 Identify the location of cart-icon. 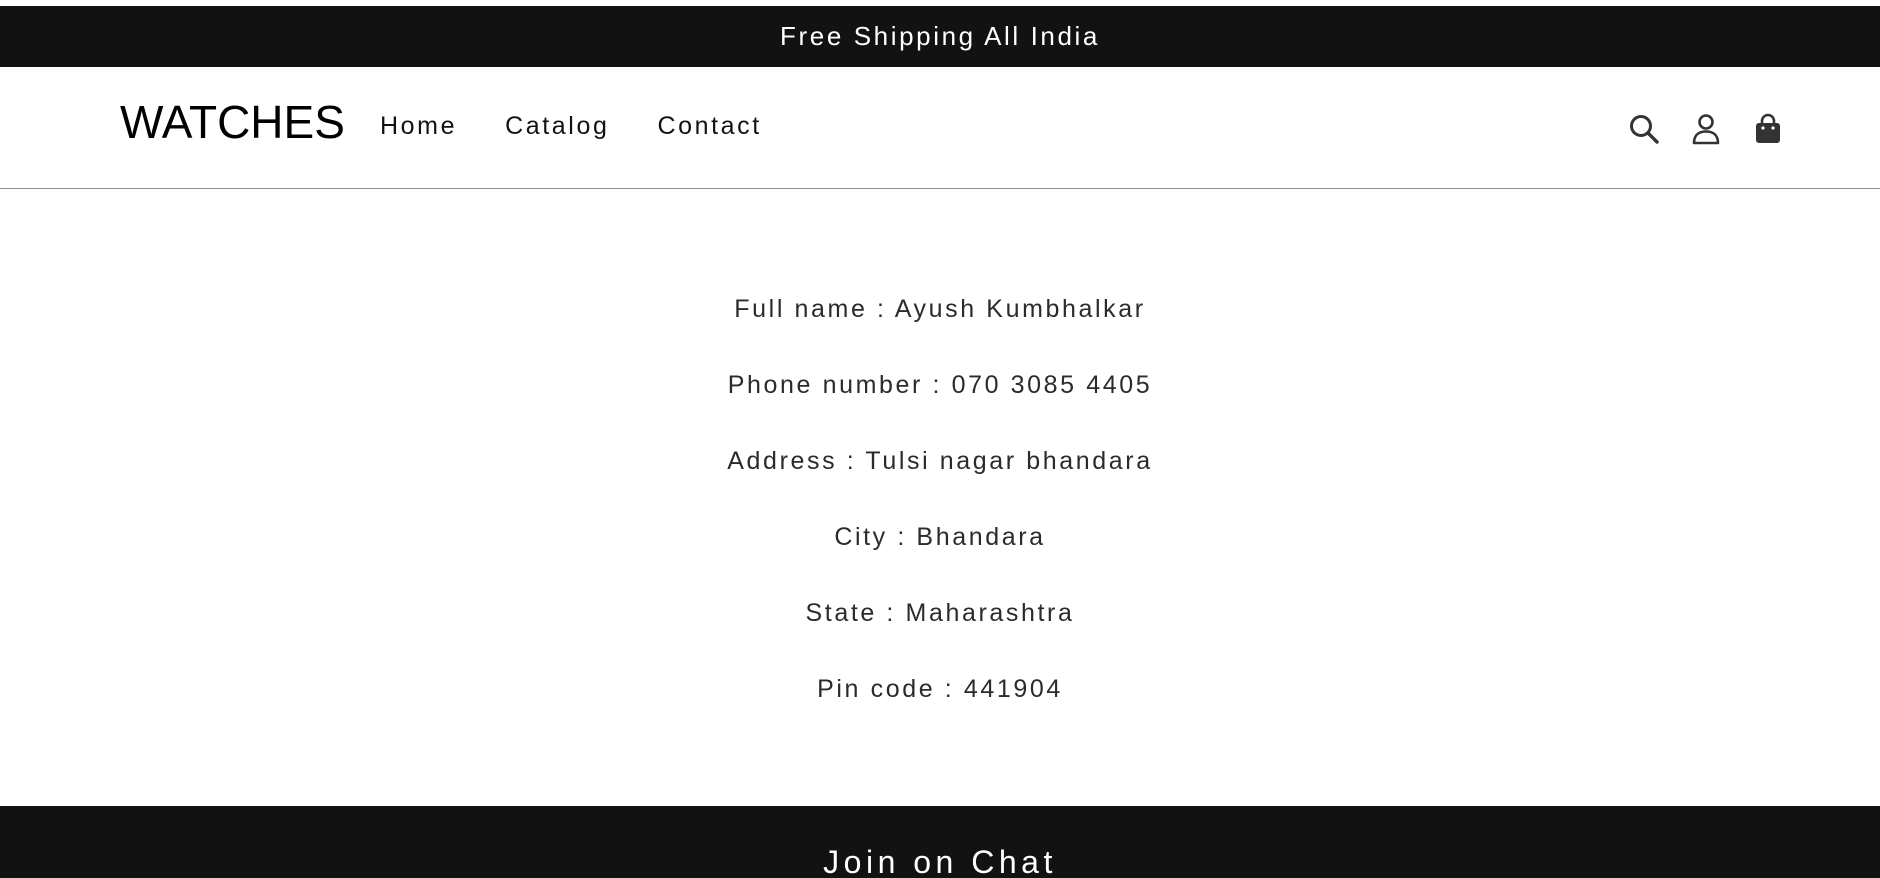
(1768, 129).